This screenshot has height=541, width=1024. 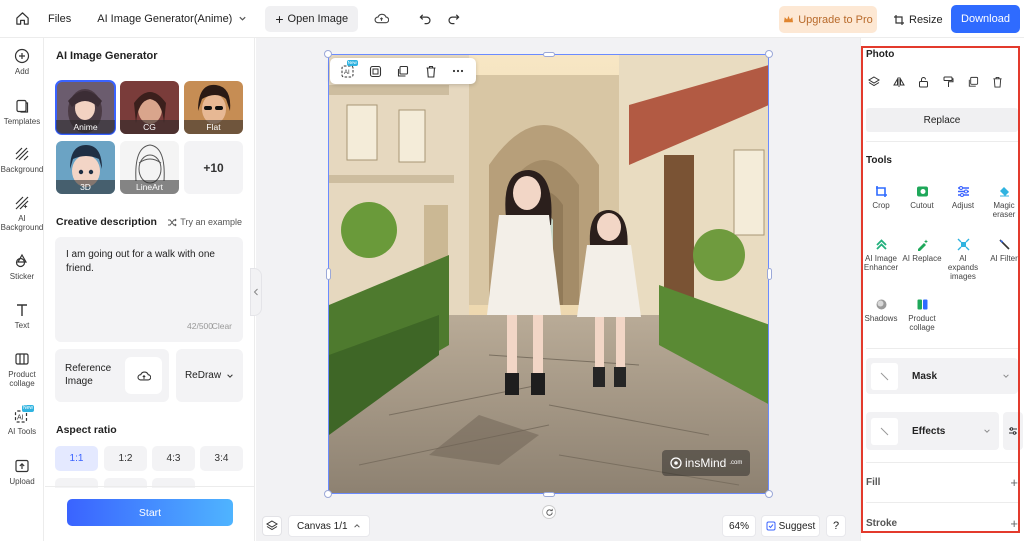 What do you see at coordinates (881, 310) in the screenshot?
I see `tool-shadows: Shadows` at bounding box center [881, 310].